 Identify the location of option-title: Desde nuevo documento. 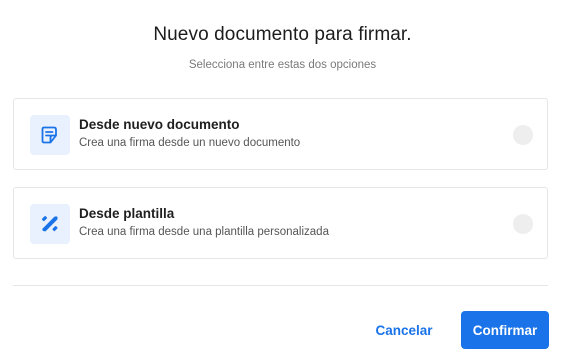
(159, 124).